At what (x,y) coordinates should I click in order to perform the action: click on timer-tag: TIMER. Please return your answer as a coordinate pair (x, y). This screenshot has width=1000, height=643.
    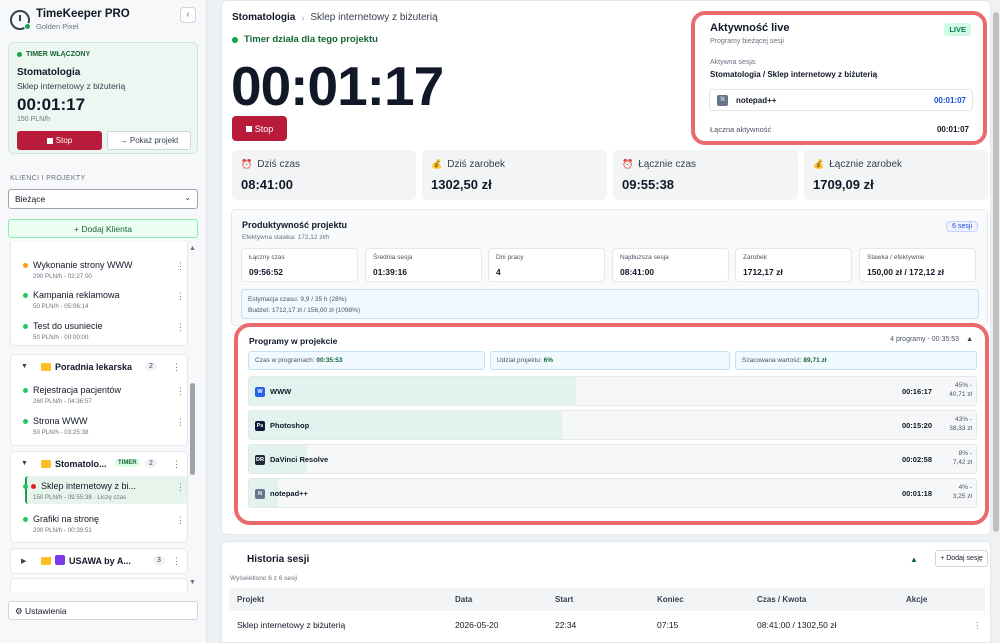
    Looking at the image, I should click on (127, 463).